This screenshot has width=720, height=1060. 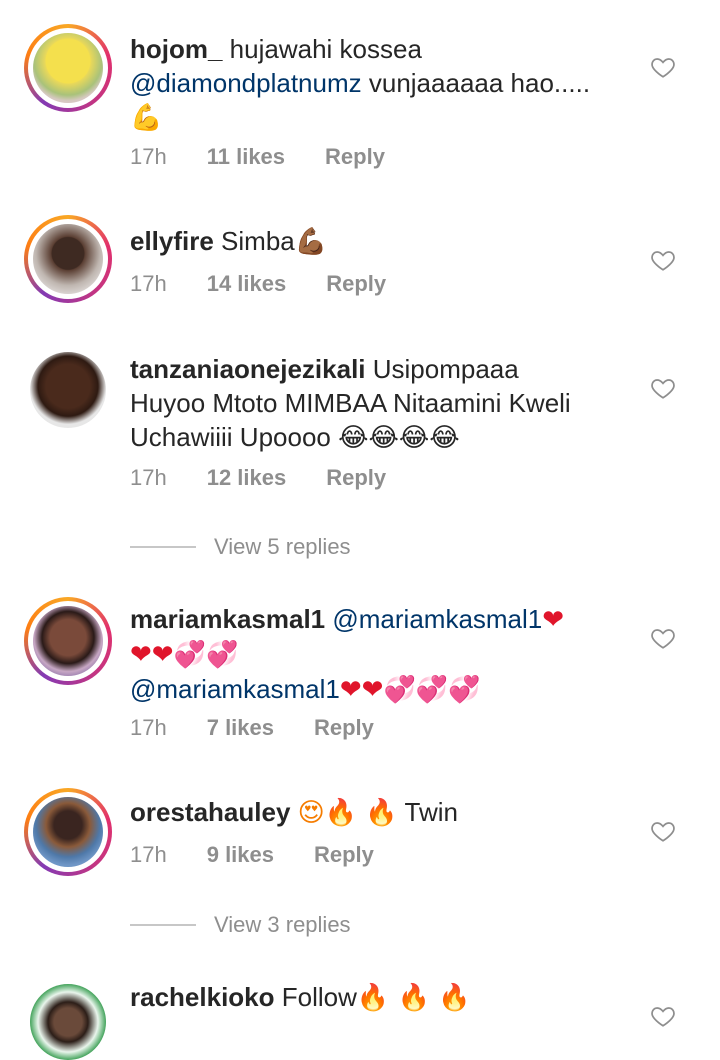 I want to click on likes-count: 12 likes, so click(x=247, y=478).